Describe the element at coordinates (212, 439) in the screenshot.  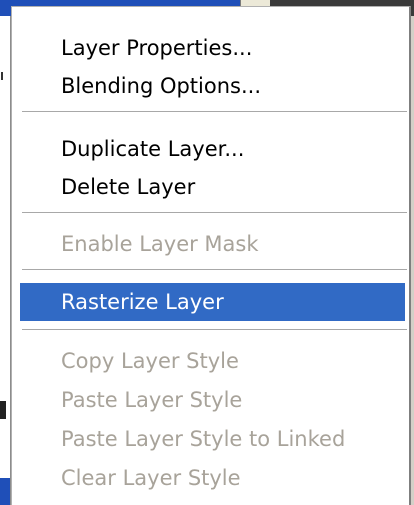
I see `menu-item-paste-layer-style-to-linked: Paste Layer Style to Linked` at that location.